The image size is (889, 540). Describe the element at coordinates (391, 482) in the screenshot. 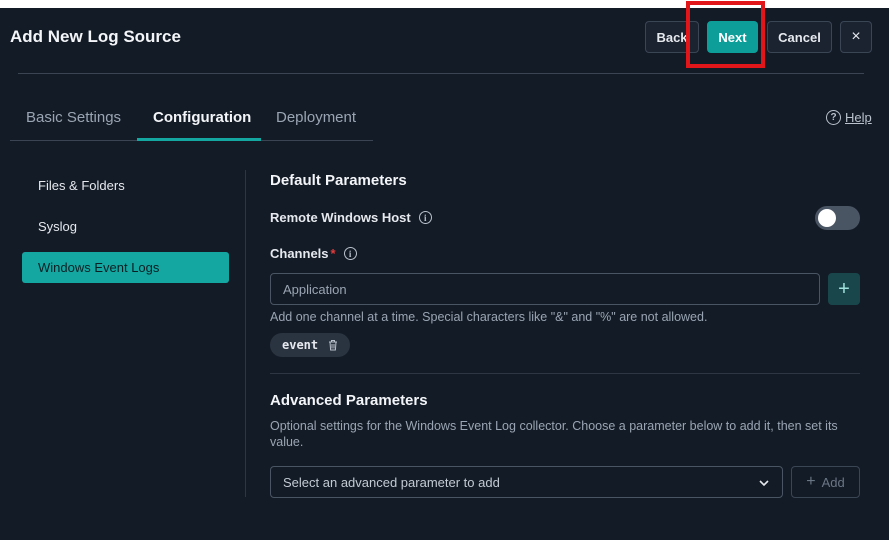

I see `advanced-parameter-select-placeholder: Select an advanced parameter to add` at that location.